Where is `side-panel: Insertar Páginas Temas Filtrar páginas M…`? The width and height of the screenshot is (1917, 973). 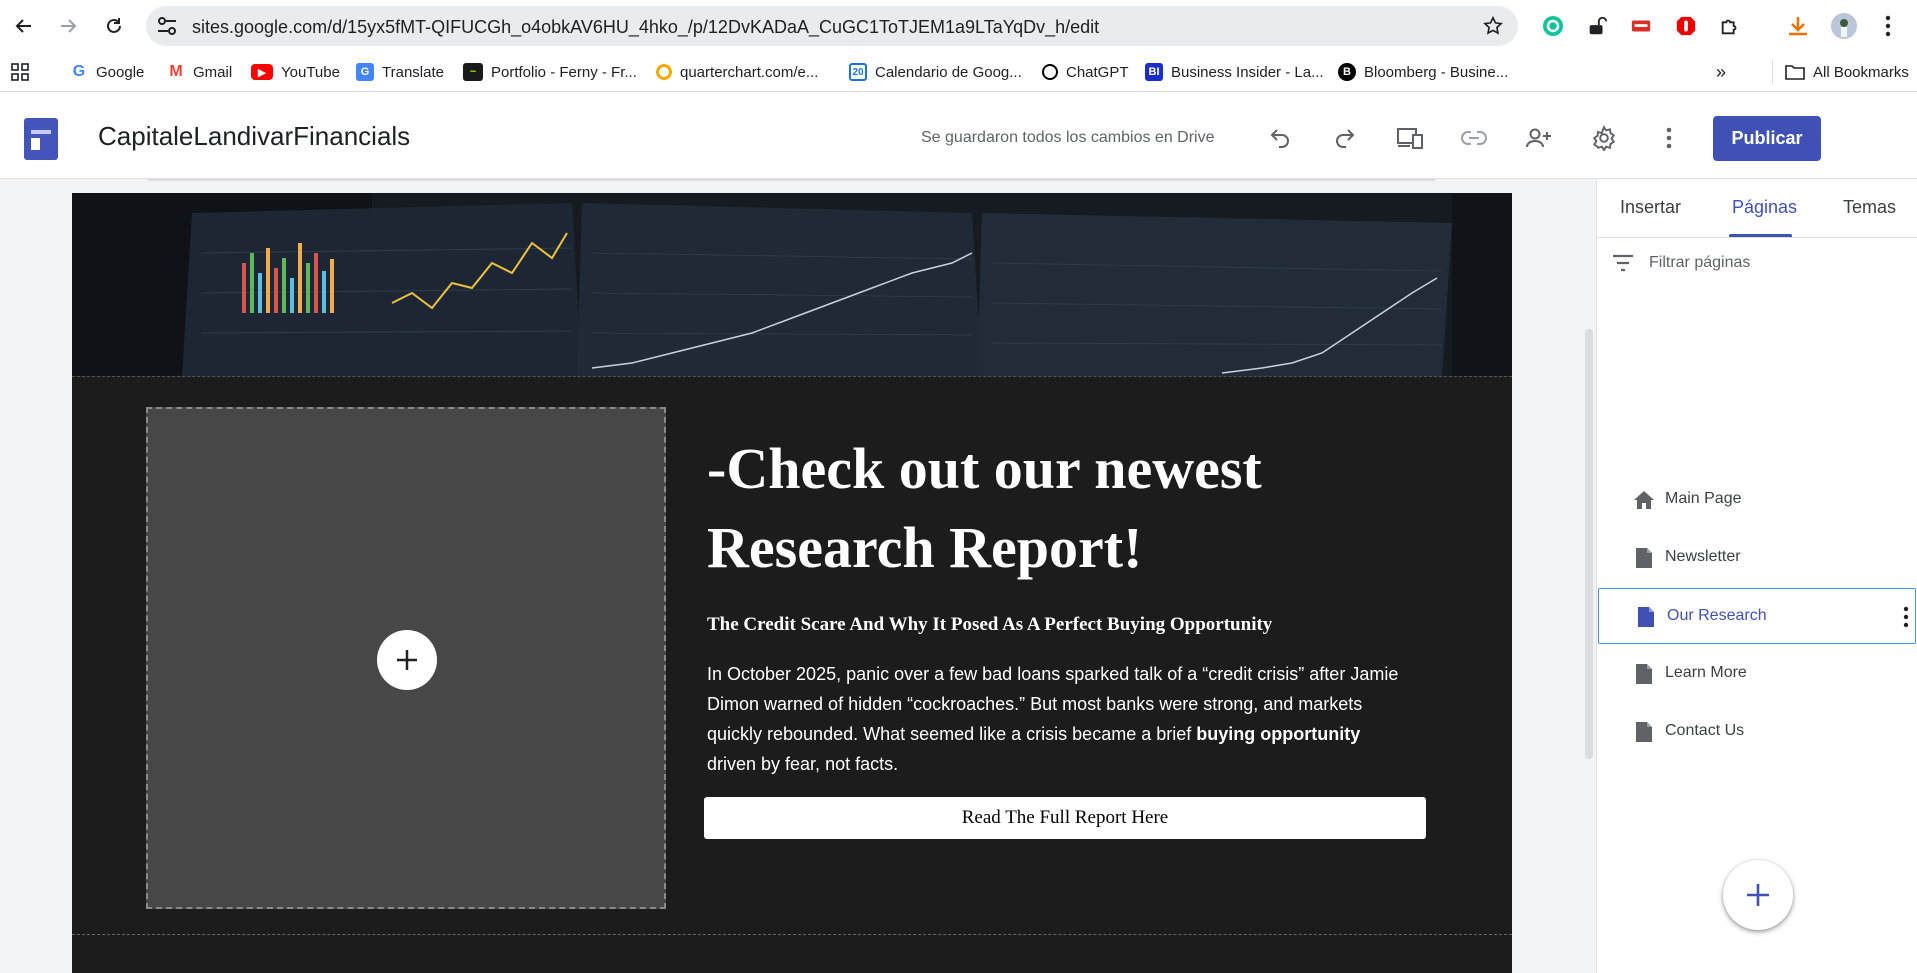
side-panel: Insertar Páginas Temas Filtrar páginas M… is located at coordinates (1756, 576).